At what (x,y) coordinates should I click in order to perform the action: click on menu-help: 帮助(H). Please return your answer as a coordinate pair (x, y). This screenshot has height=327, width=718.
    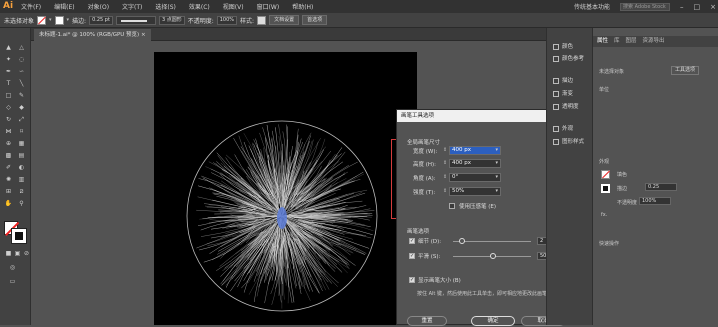
    Looking at the image, I should click on (302, 6).